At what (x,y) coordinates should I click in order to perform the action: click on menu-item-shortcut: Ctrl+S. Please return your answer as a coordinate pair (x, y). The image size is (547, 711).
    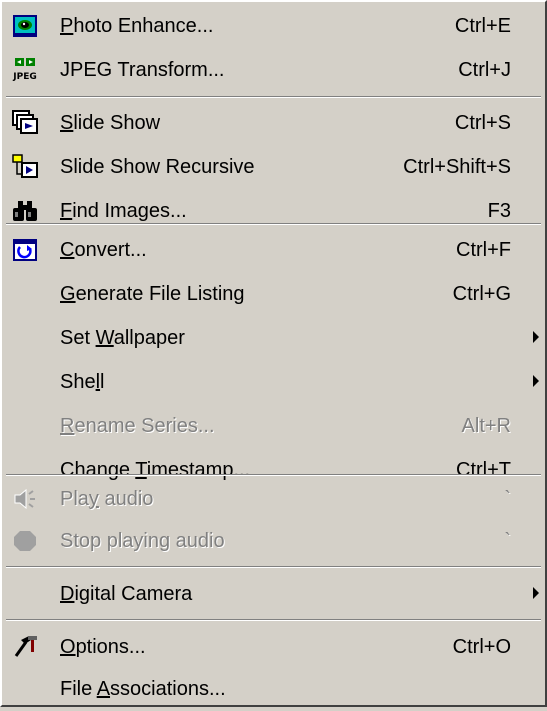
    Looking at the image, I should click on (482, 123).